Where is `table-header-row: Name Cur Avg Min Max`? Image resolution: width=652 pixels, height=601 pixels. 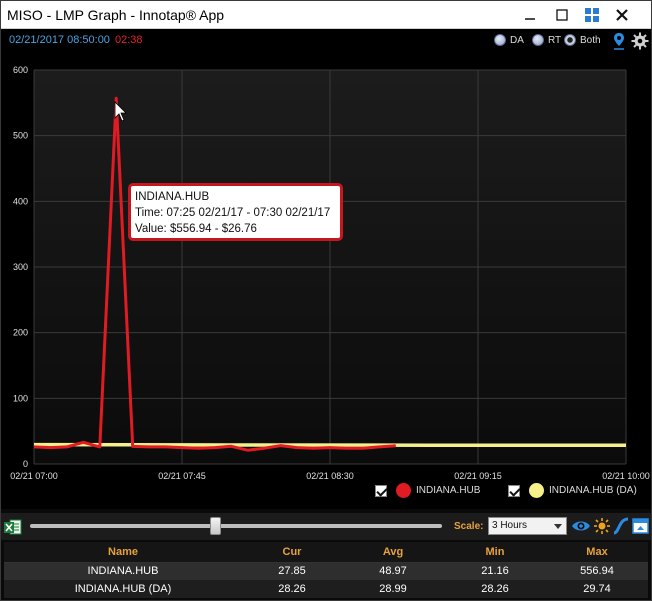
table-header-row: Name Cur Avg Min Max is located at coordinates (326, 552).